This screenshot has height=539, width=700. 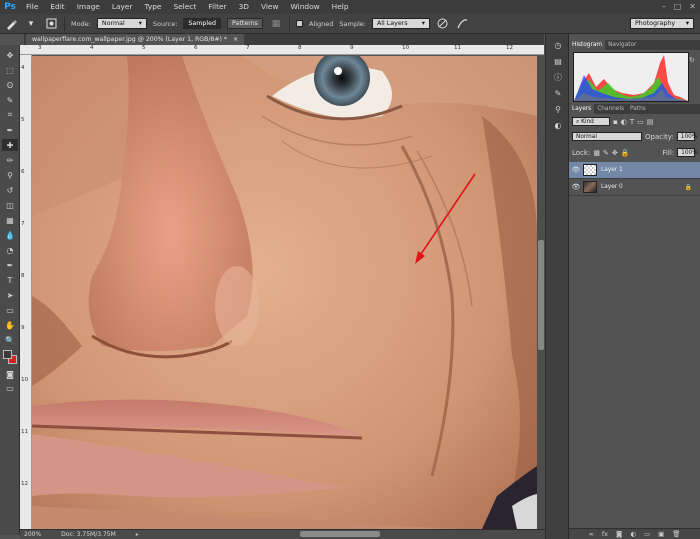 What do you see at coordinates (692, 60) in the screenshot?
I see `histogram-refresh-icon: ↻` at bounding box center [692, 60].